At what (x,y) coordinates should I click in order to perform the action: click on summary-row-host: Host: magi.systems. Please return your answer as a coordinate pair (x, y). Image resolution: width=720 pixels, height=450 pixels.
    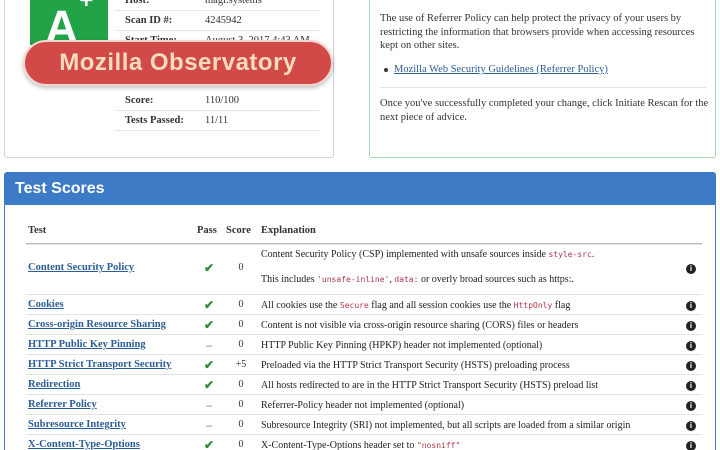
    Looking at the image, I should click on (217, 5).